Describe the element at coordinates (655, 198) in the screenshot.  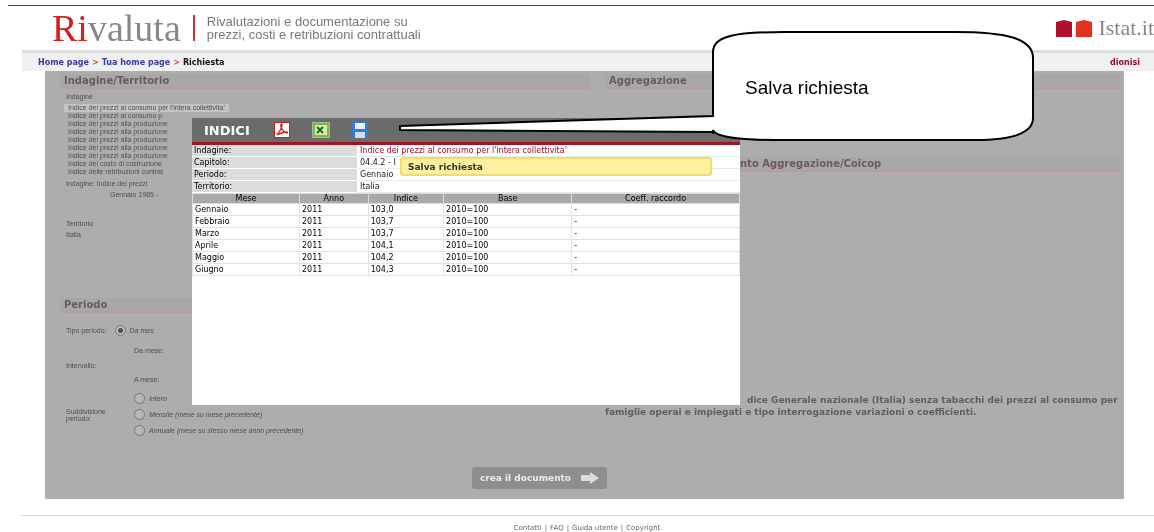
I see `column-header: Coeff. raccordo` at that location.